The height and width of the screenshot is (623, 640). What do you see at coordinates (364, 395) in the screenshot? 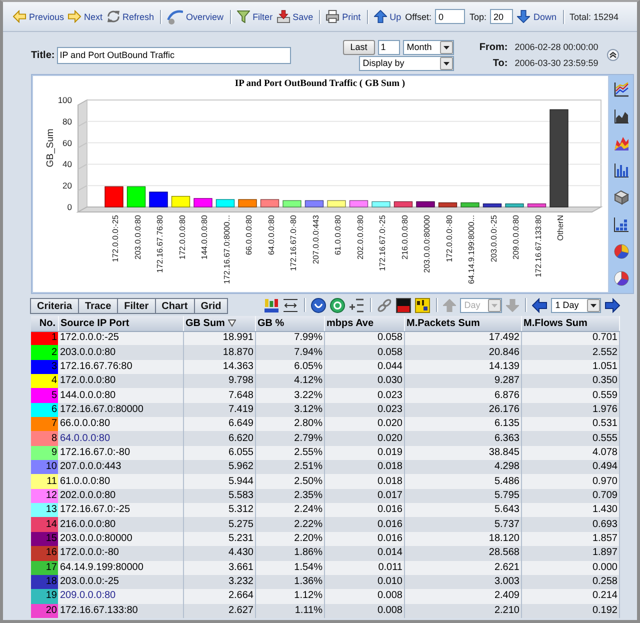
I see `table-cell: 0.023` at bounding box center [364, 395].